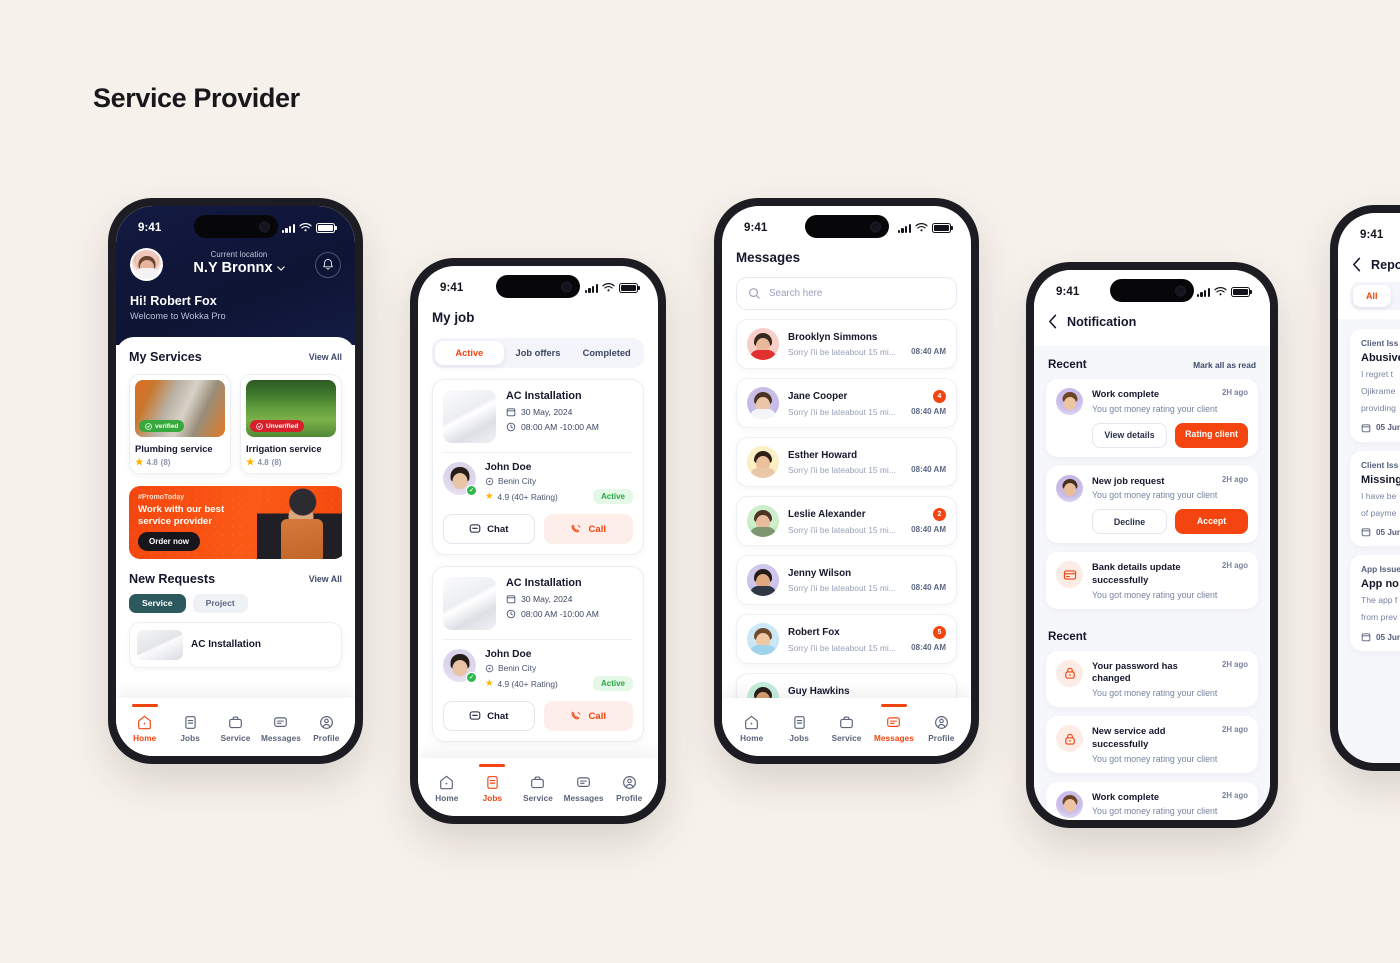  I want to click on status-bar: 9:41, so click(1369, 231).